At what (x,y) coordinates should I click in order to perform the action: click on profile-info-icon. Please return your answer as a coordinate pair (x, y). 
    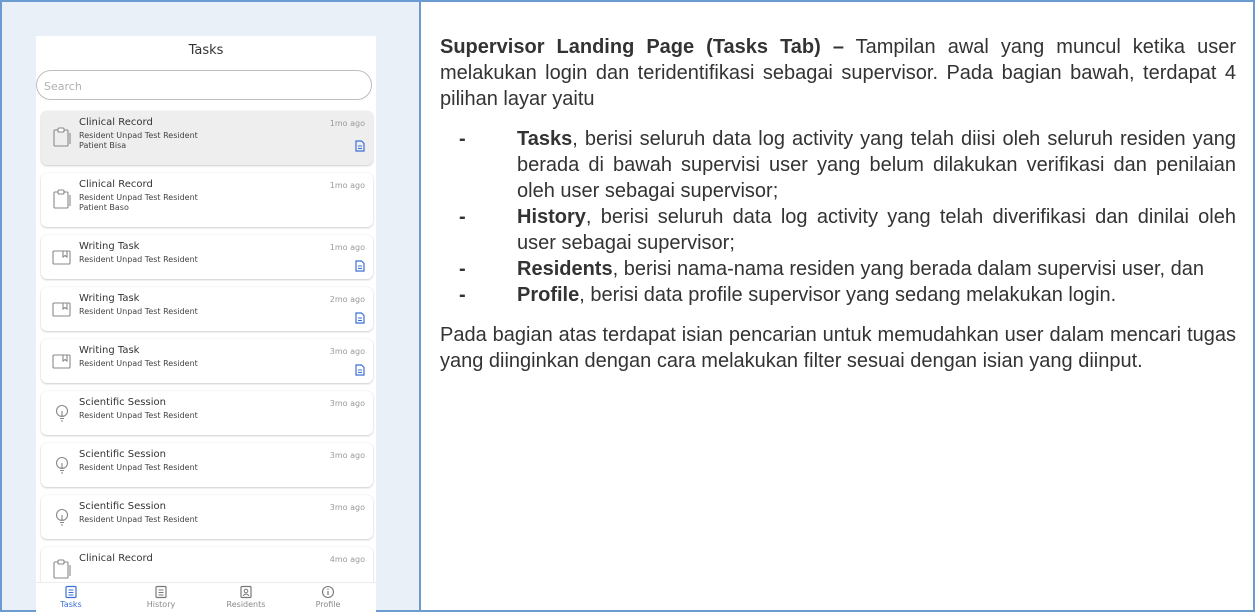
    Looking at the image, I should click on (328, 592).